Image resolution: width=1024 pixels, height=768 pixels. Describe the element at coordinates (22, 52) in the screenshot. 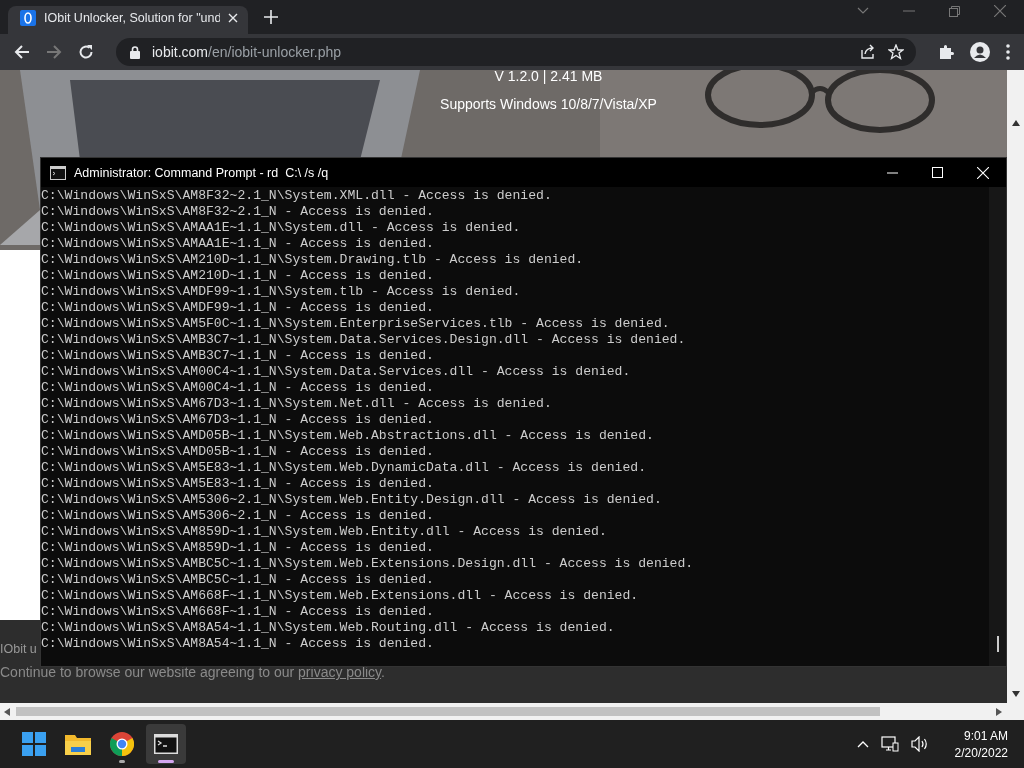

I see `back-icon` at that location.